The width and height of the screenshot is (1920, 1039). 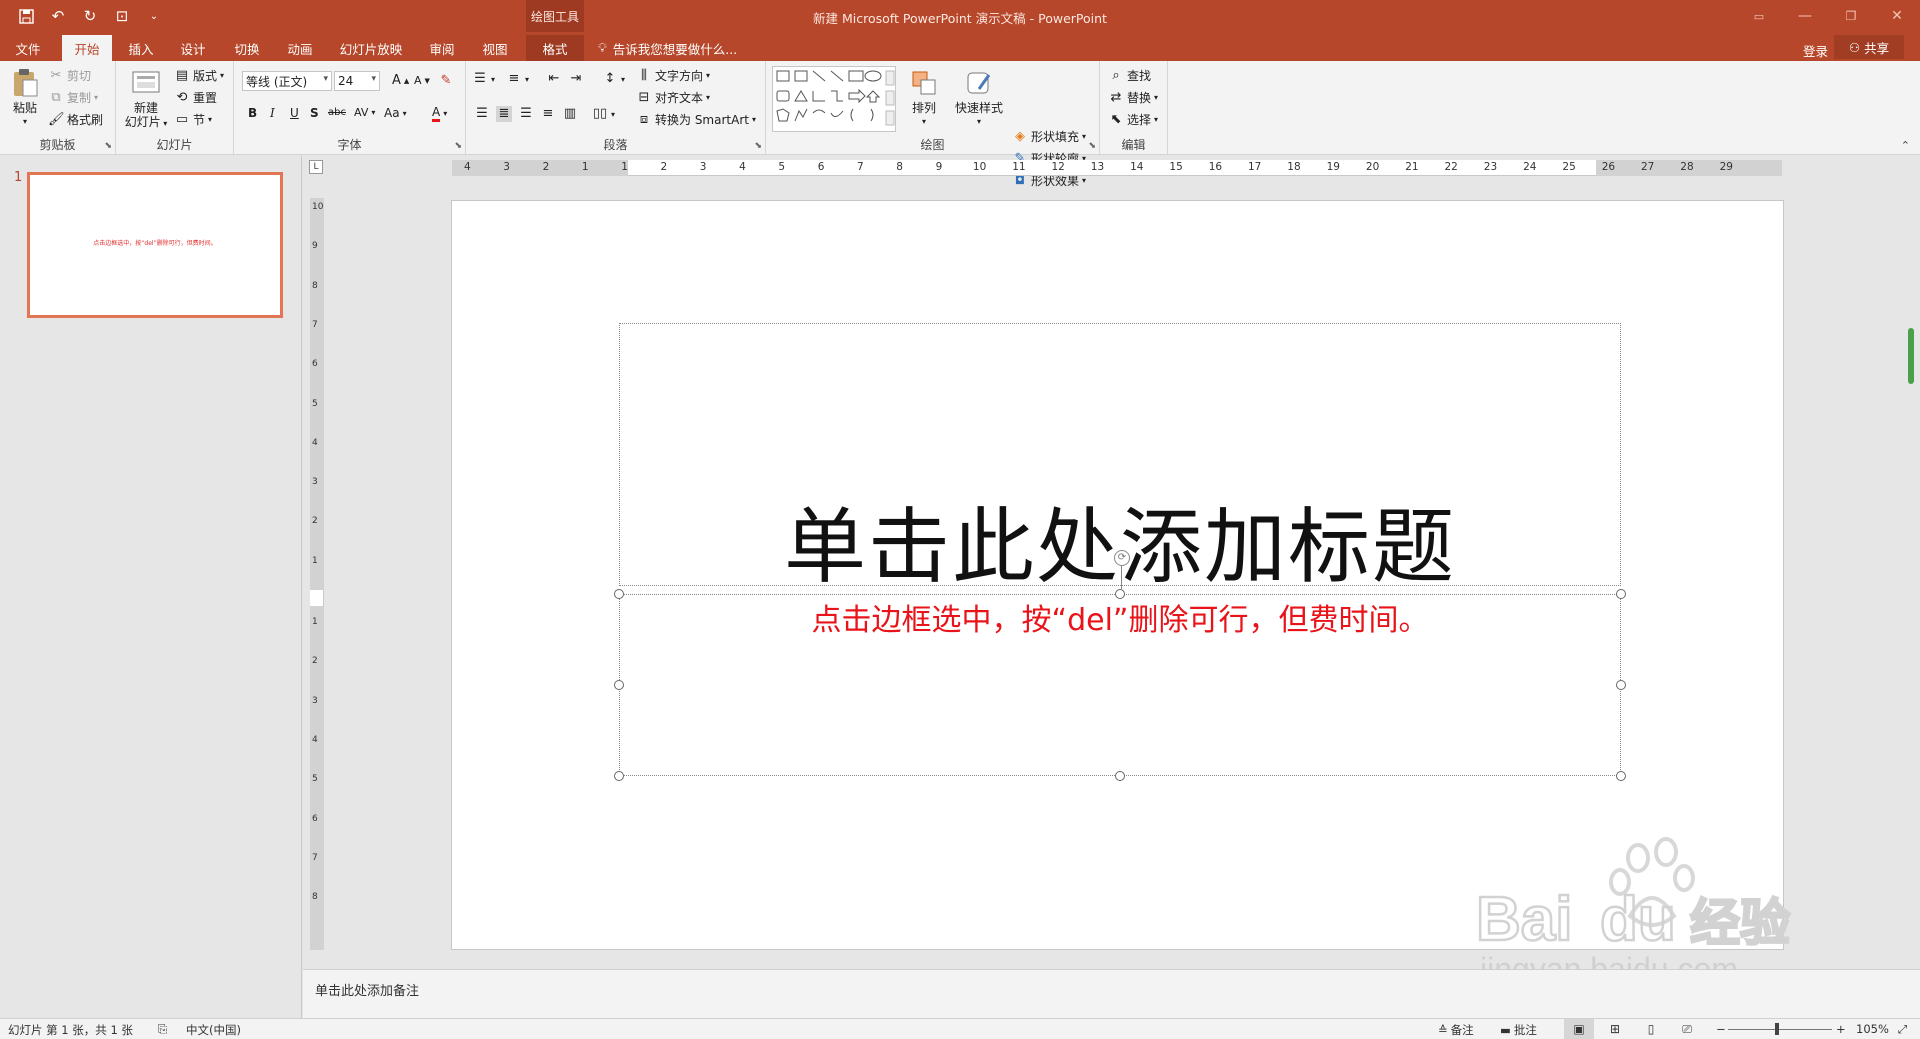 I want to click on zoom-slider-thumb, so click(x=1777, y=1029).